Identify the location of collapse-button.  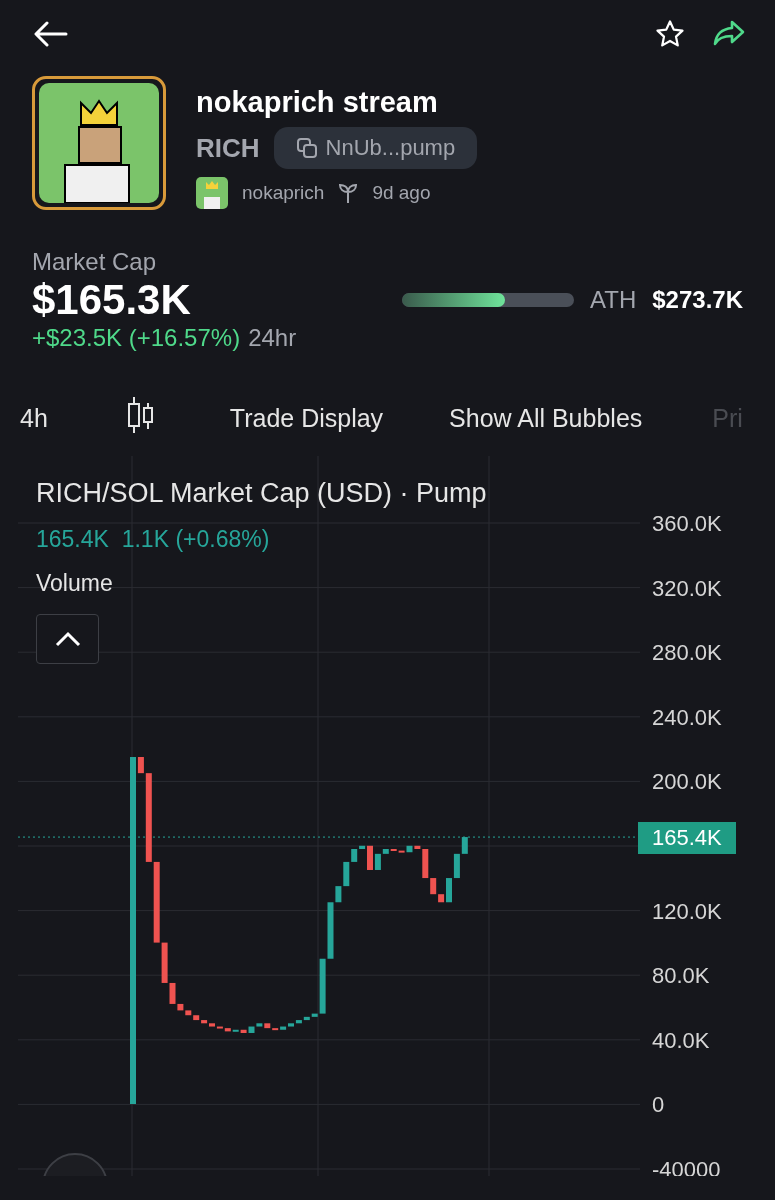
(67, 639).